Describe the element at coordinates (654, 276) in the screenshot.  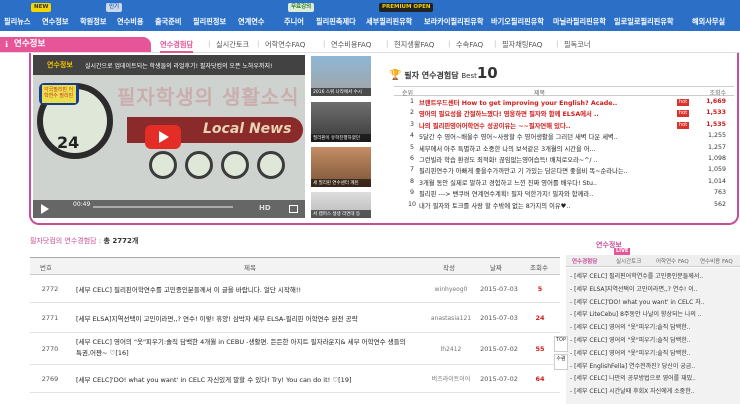
I see `list-item: - [세부 CELC] 필리핀어학연수를 고민중인분들께서..` at that location.